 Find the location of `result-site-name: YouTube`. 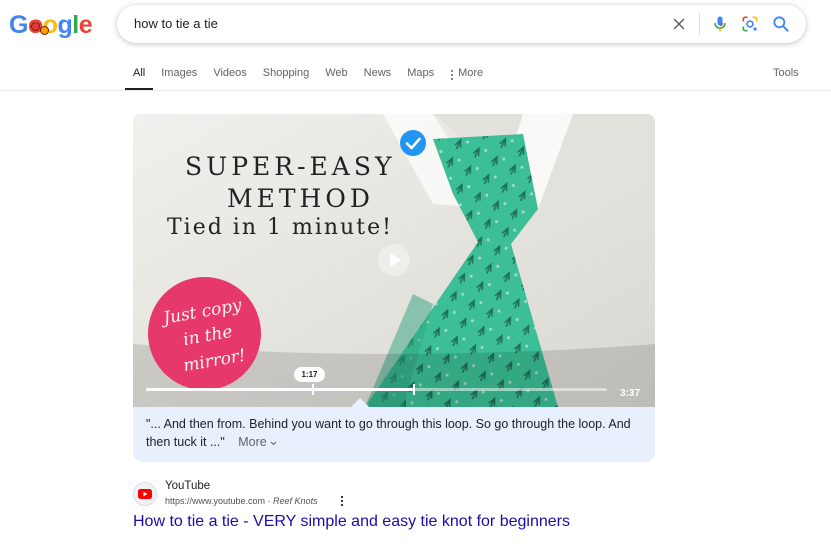

result-site-name: YouTube is located at coordinates (187, 486).